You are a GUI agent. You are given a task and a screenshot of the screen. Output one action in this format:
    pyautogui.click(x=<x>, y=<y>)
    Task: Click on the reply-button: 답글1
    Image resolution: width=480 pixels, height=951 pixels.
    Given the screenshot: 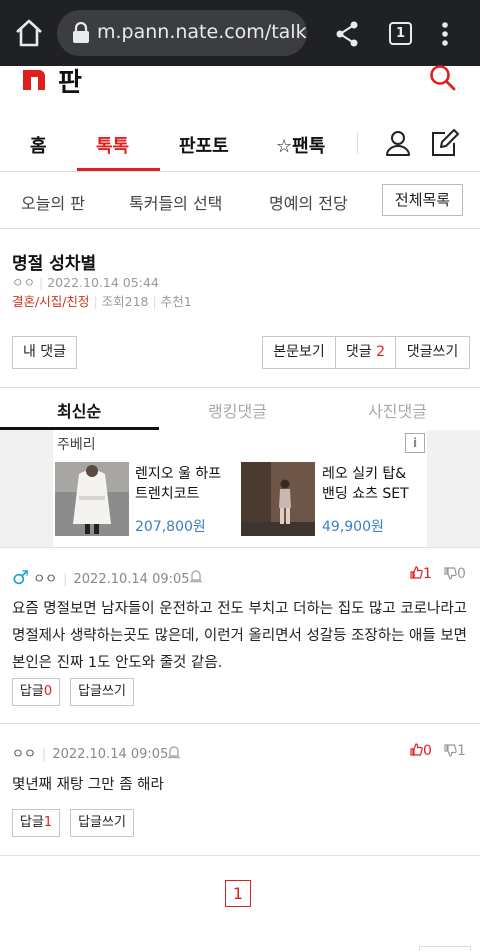 What is the action you would take?
    pyautogui.click(x=36, y=823)
    